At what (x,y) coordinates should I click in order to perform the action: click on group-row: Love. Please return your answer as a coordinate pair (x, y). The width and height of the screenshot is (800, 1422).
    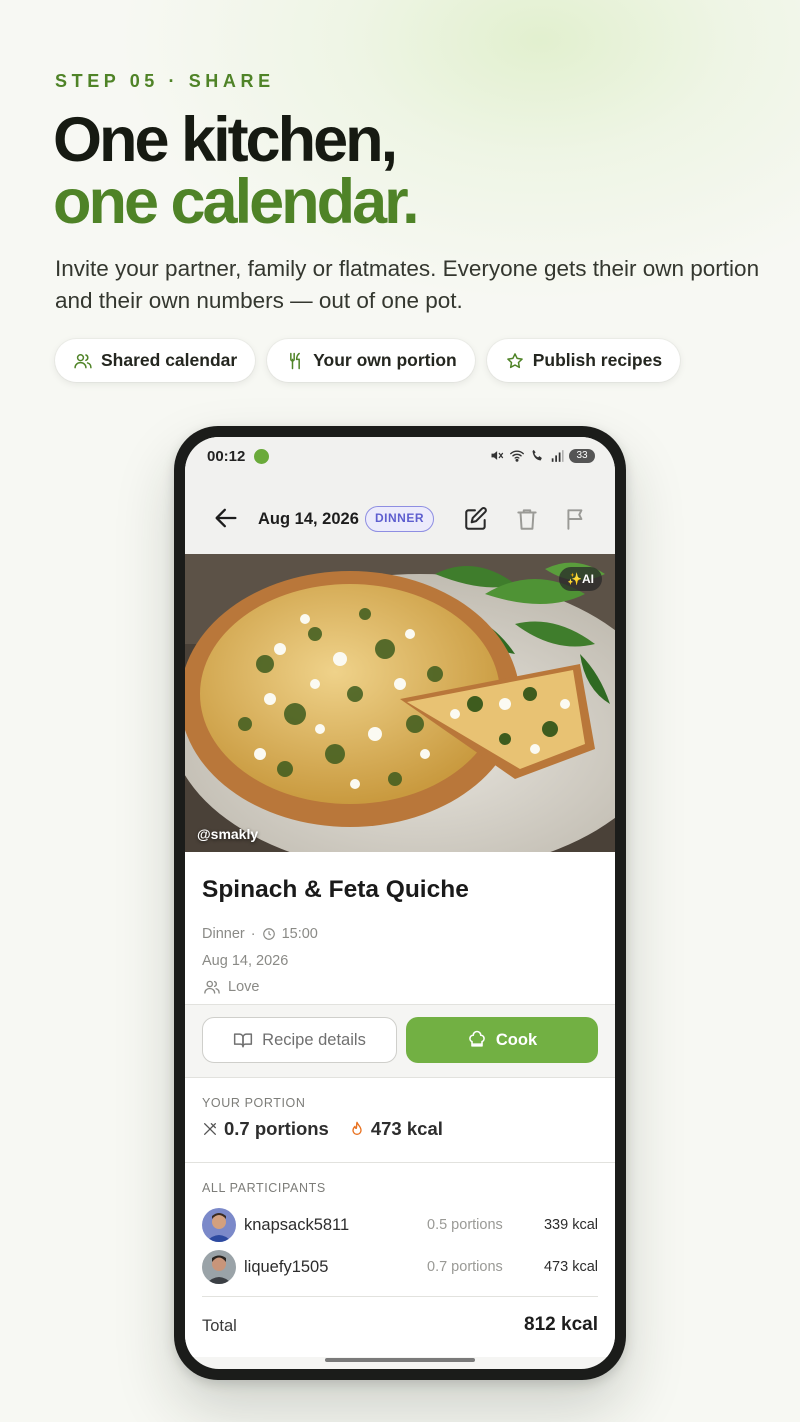
    Looking at the image, I should click on (230, 987).